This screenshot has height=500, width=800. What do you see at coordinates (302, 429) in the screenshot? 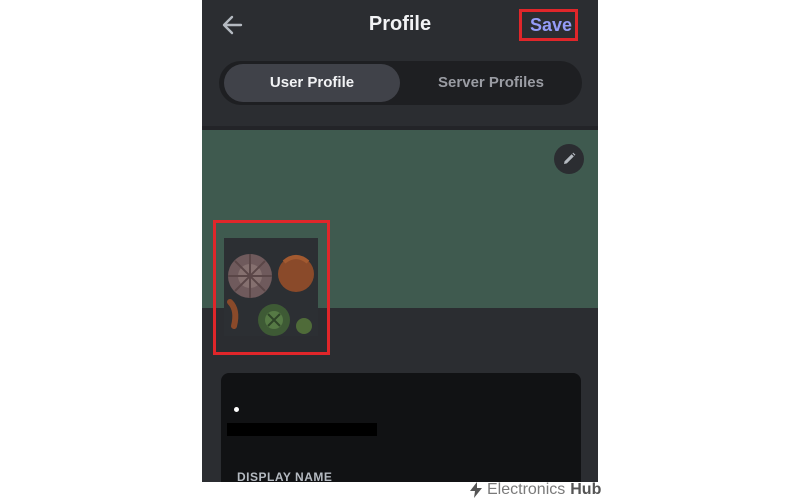
I see `redacted-username` at bounding box center [302, 429].